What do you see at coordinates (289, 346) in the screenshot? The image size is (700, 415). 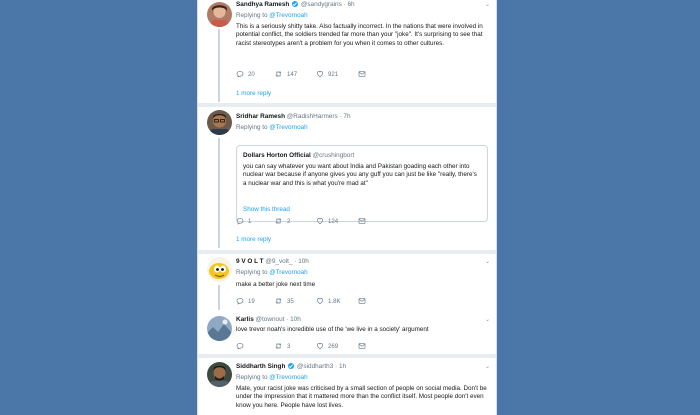 I see `retweet-count: 3` at bounding box center [289, 346].